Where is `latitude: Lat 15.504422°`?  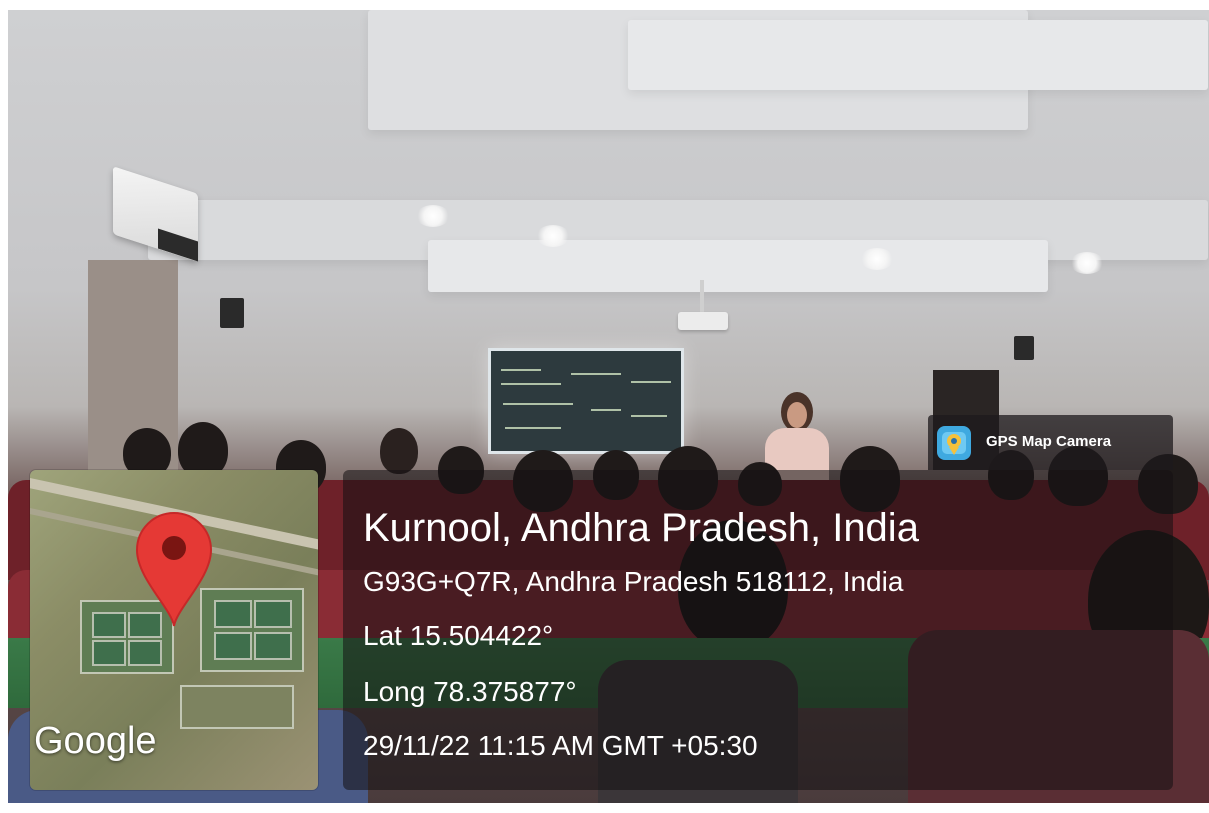
latitude: Lat 15.504422° is located at coordinates (458, 635).